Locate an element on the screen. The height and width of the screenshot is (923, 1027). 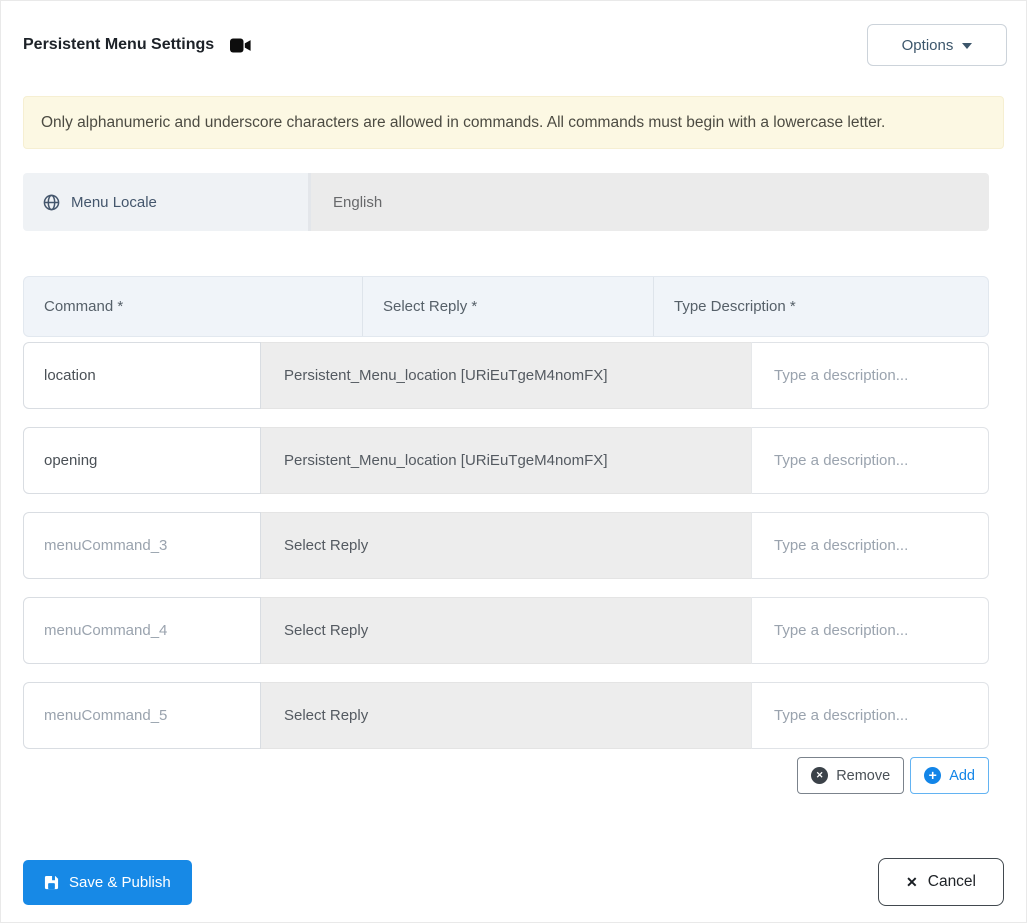
menu-locale-value-text: English is located at coordinates (358, 202).